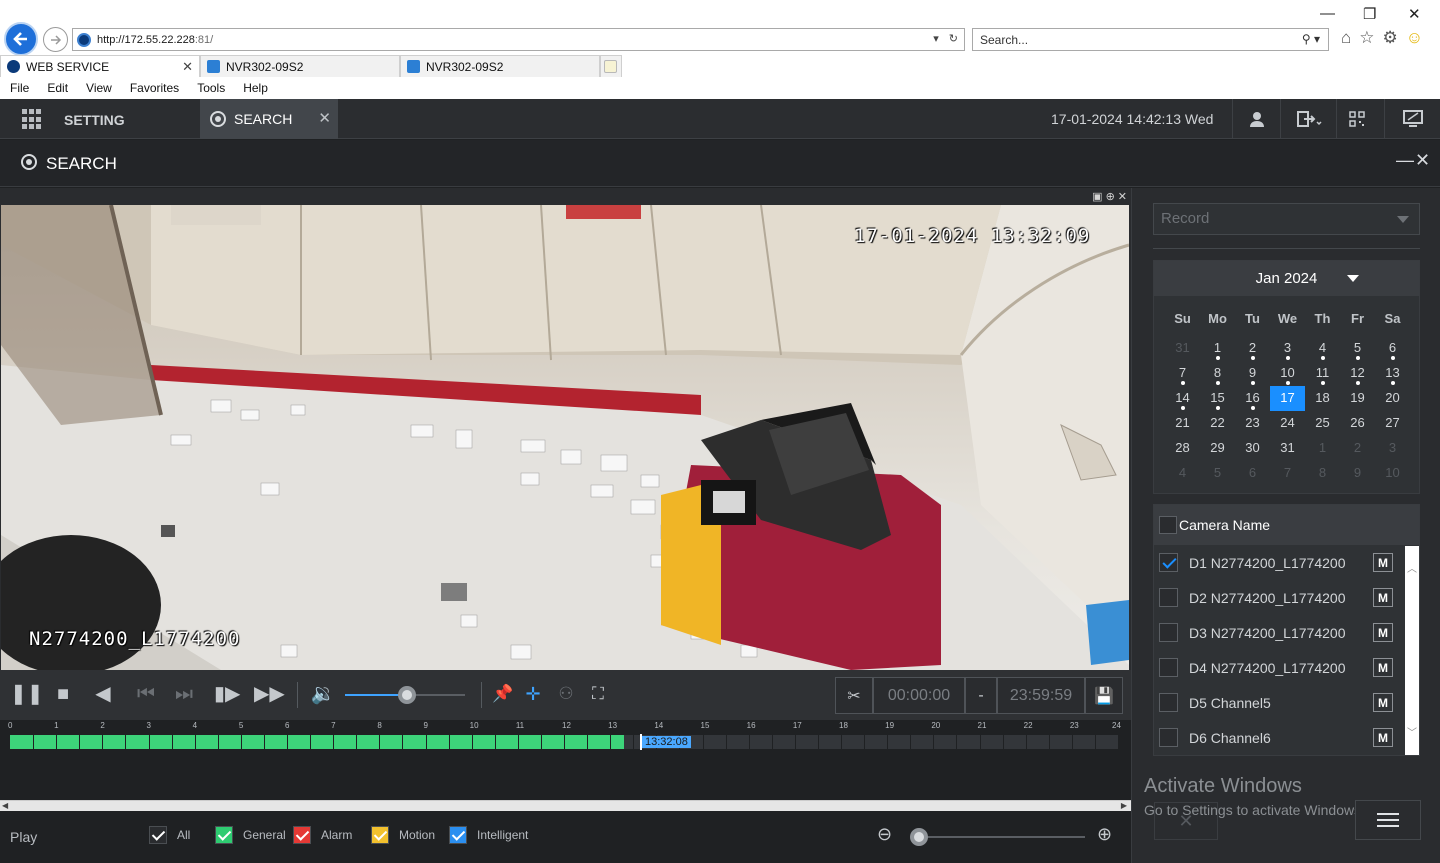 The image size is (1440, 863). What do you see at coordinates (56, 89) in the screenshot?
I see `menu-edit: Edit` at bounding box center [56, 89].